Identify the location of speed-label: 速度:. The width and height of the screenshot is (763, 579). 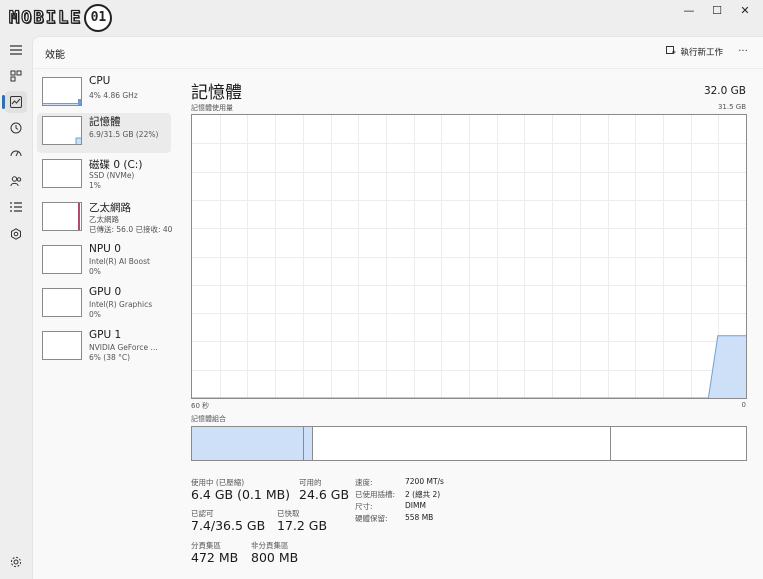
(364, 482).